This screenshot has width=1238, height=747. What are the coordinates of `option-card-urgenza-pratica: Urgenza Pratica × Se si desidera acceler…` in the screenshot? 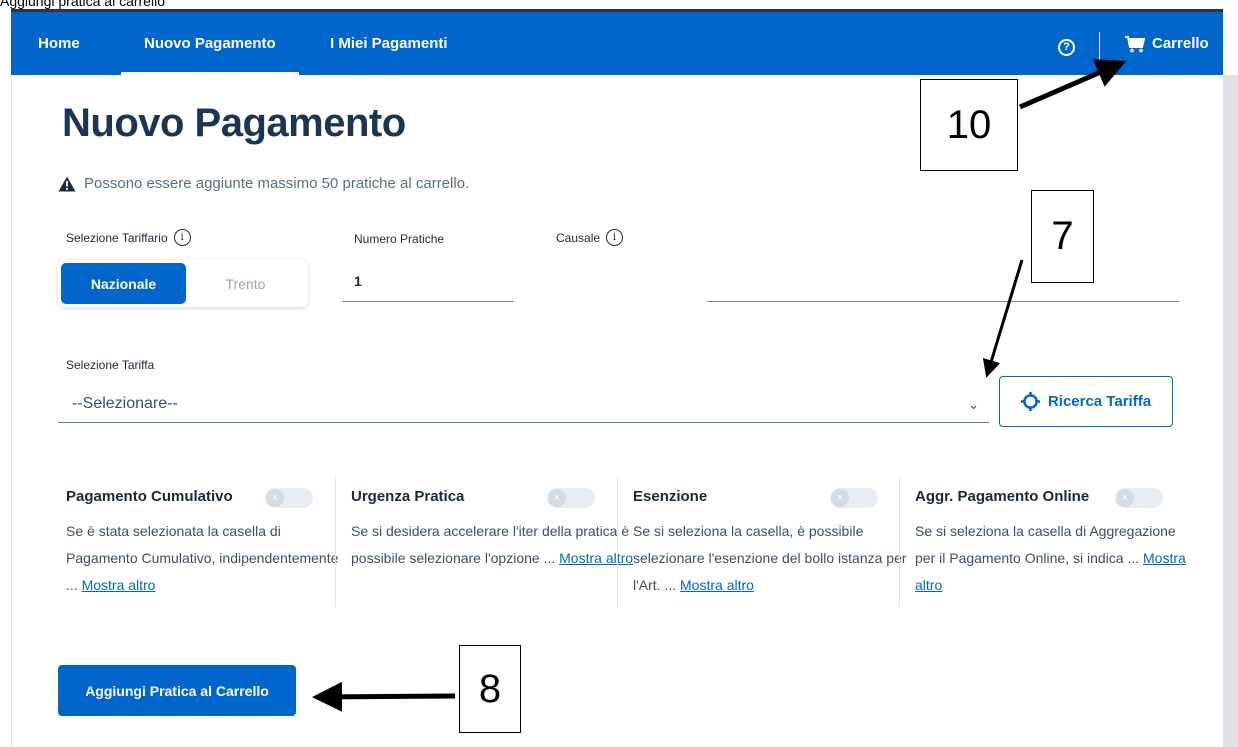 It's located at (492, 542).